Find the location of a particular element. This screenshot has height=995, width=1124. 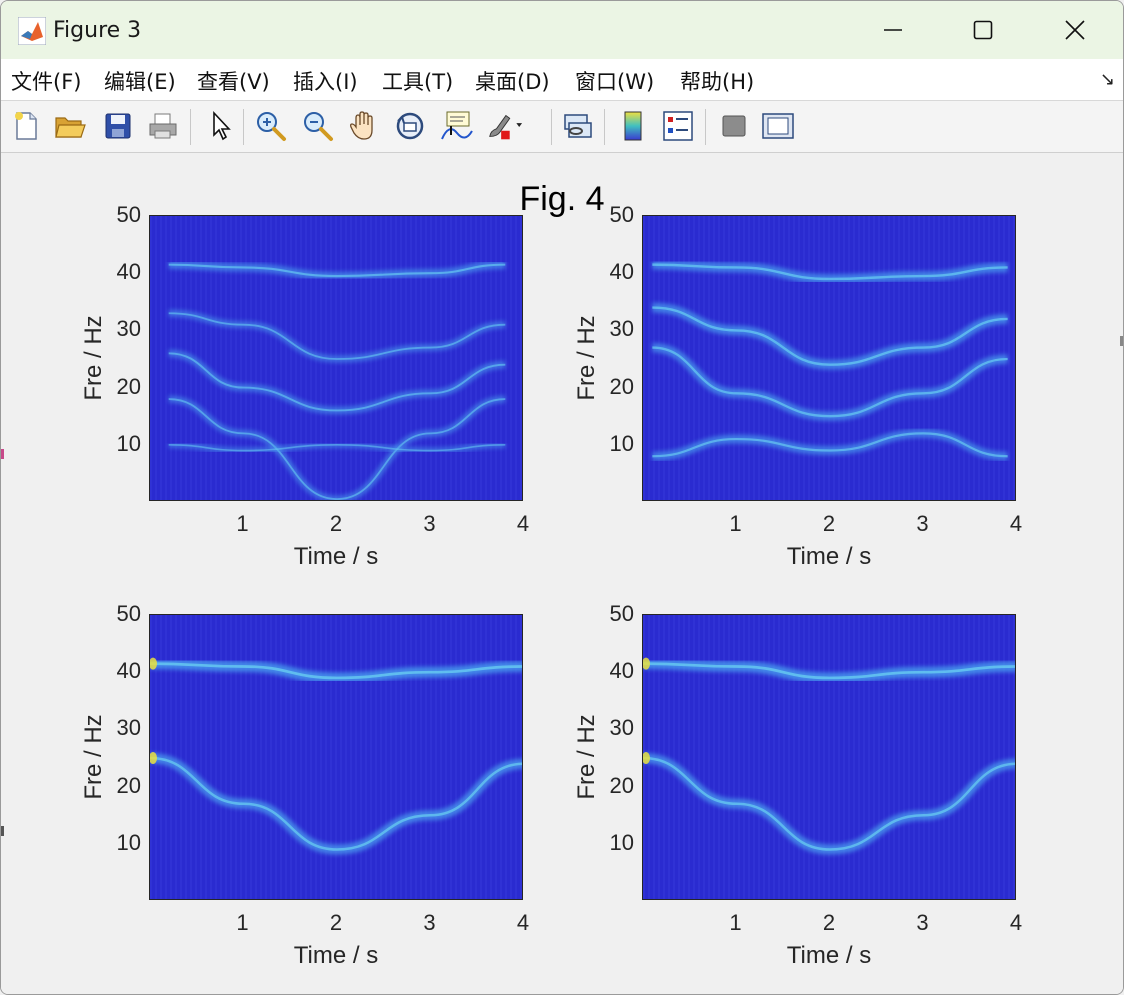

subplot-1-axes is located at coordinates (336, 358).